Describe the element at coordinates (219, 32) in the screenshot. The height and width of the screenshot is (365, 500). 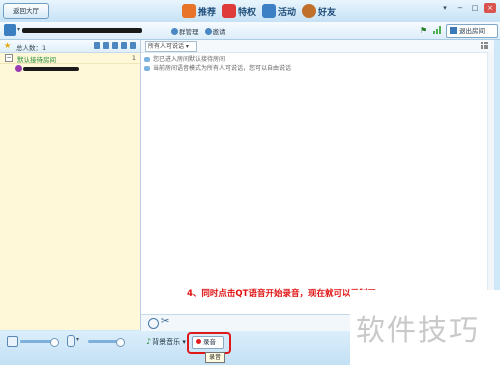
I see `invite-label: 邀请` at that location.